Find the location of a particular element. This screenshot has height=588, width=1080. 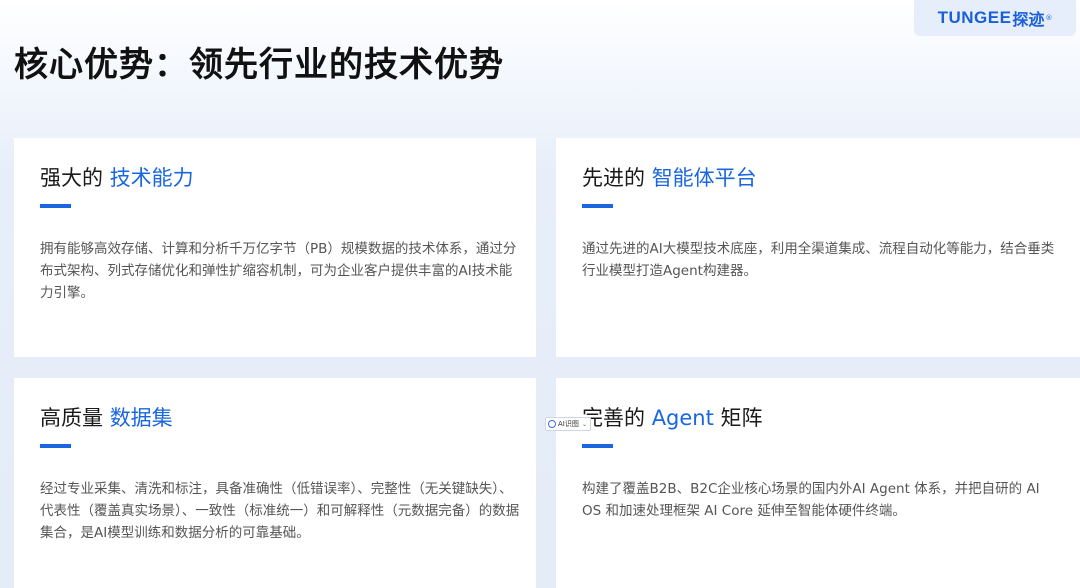

brand-logo: TUNGEE 探迹 ® is located at coordinates (995, 18).